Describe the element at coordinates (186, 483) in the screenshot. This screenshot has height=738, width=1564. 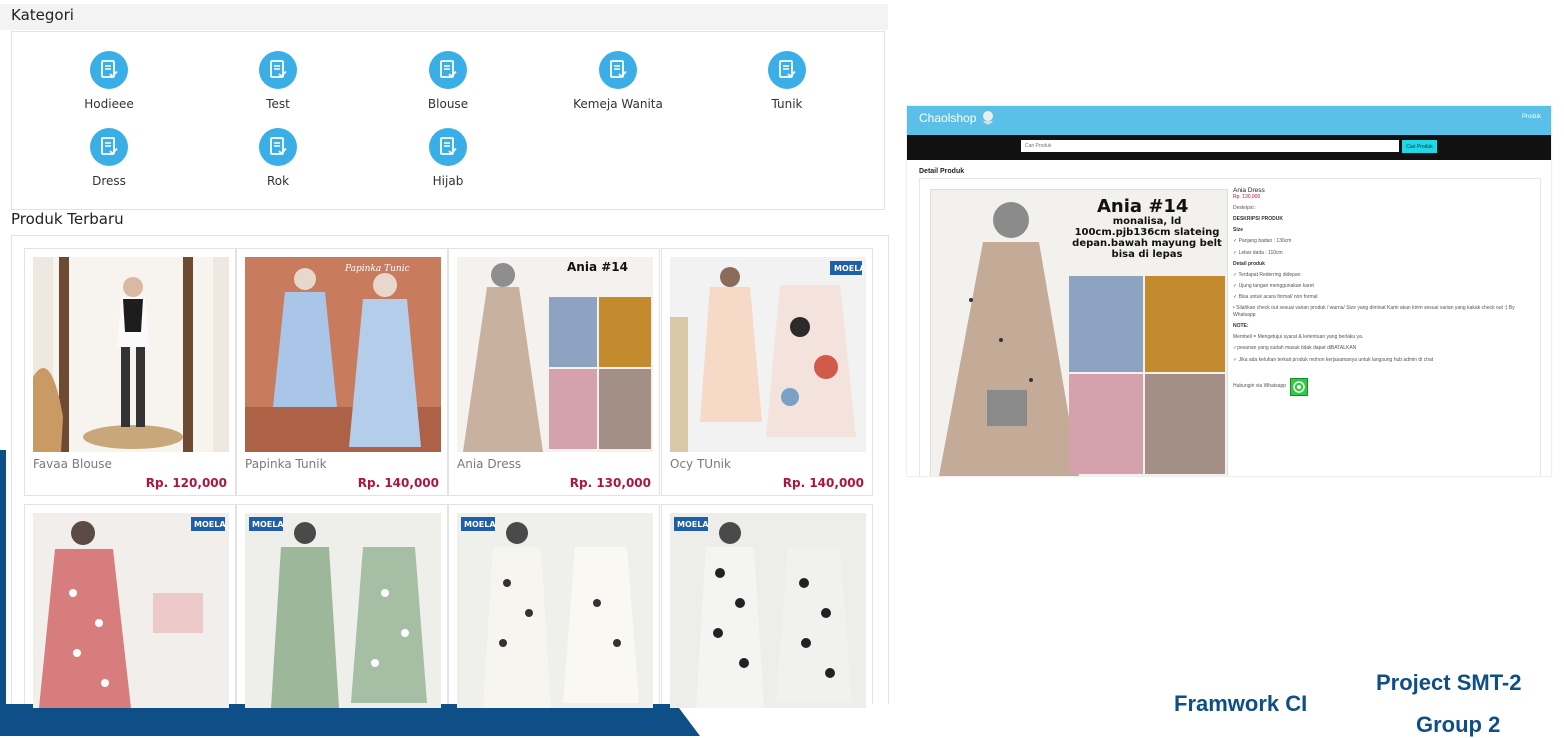
I see `product-price: Rp. 120,000` at that location.